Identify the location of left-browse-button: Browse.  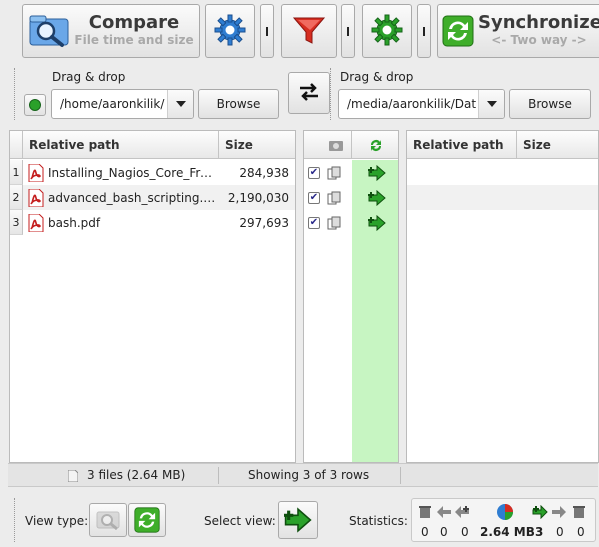
(238, 104).